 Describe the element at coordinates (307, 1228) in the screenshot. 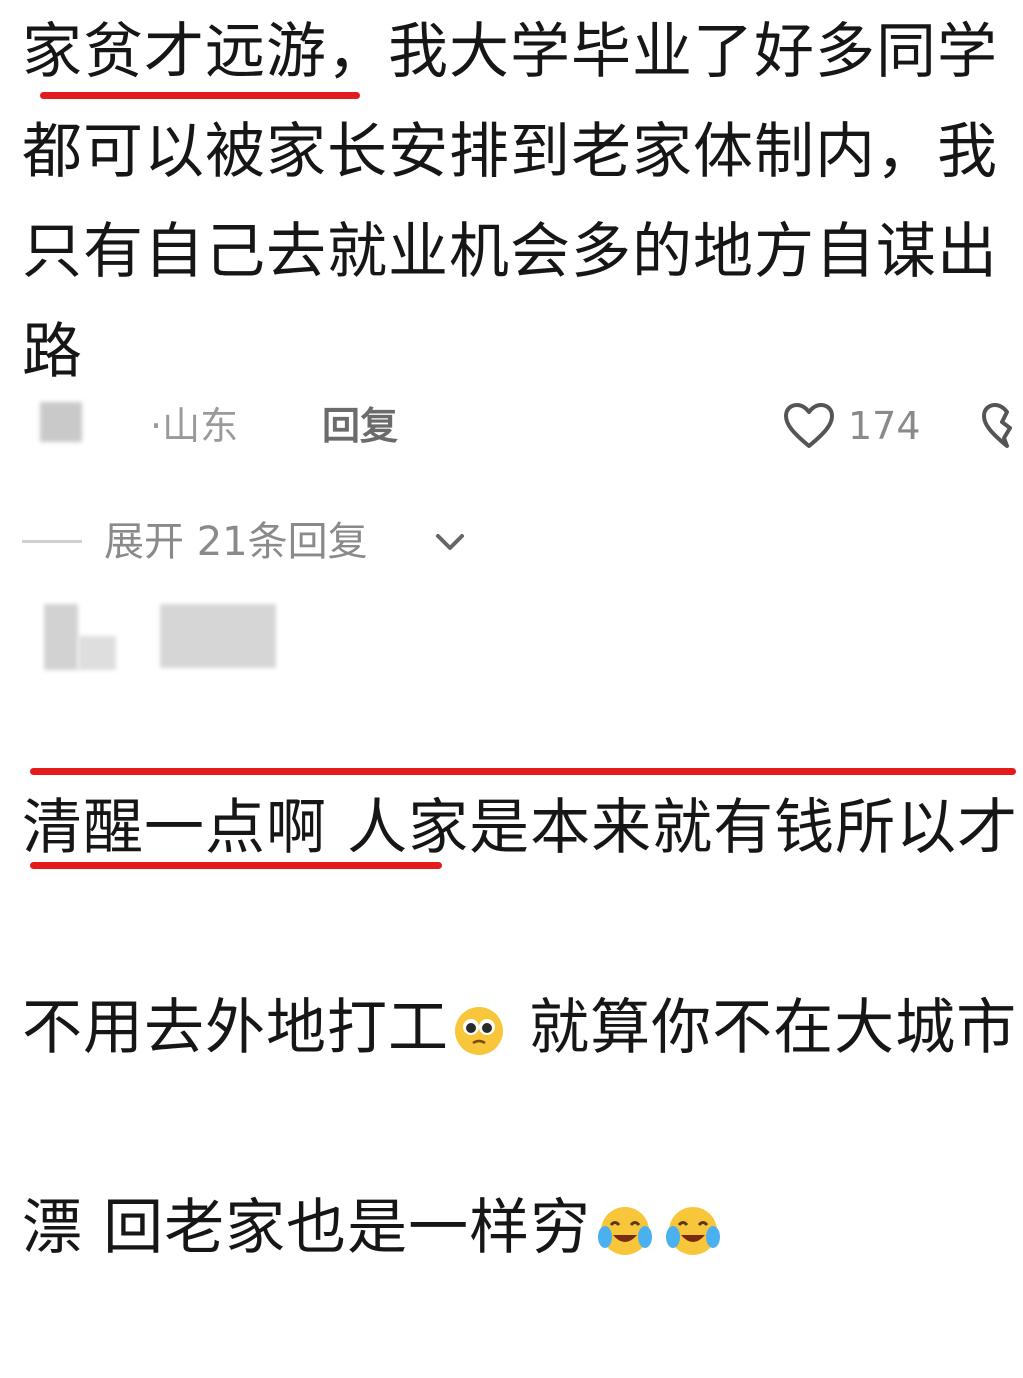

I see `reply-line-text: 漂 回老家也是一样穷` at that location.